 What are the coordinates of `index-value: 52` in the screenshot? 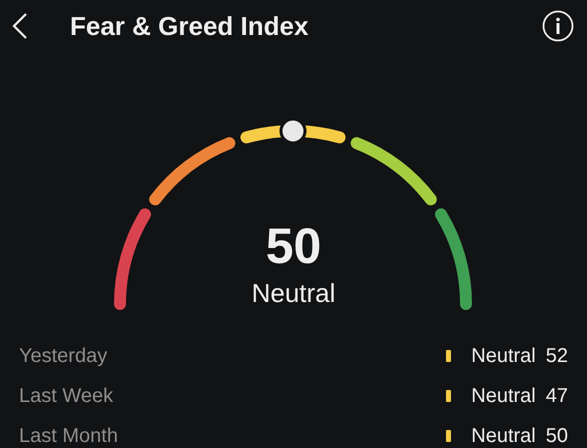 It's located at (557, 356).